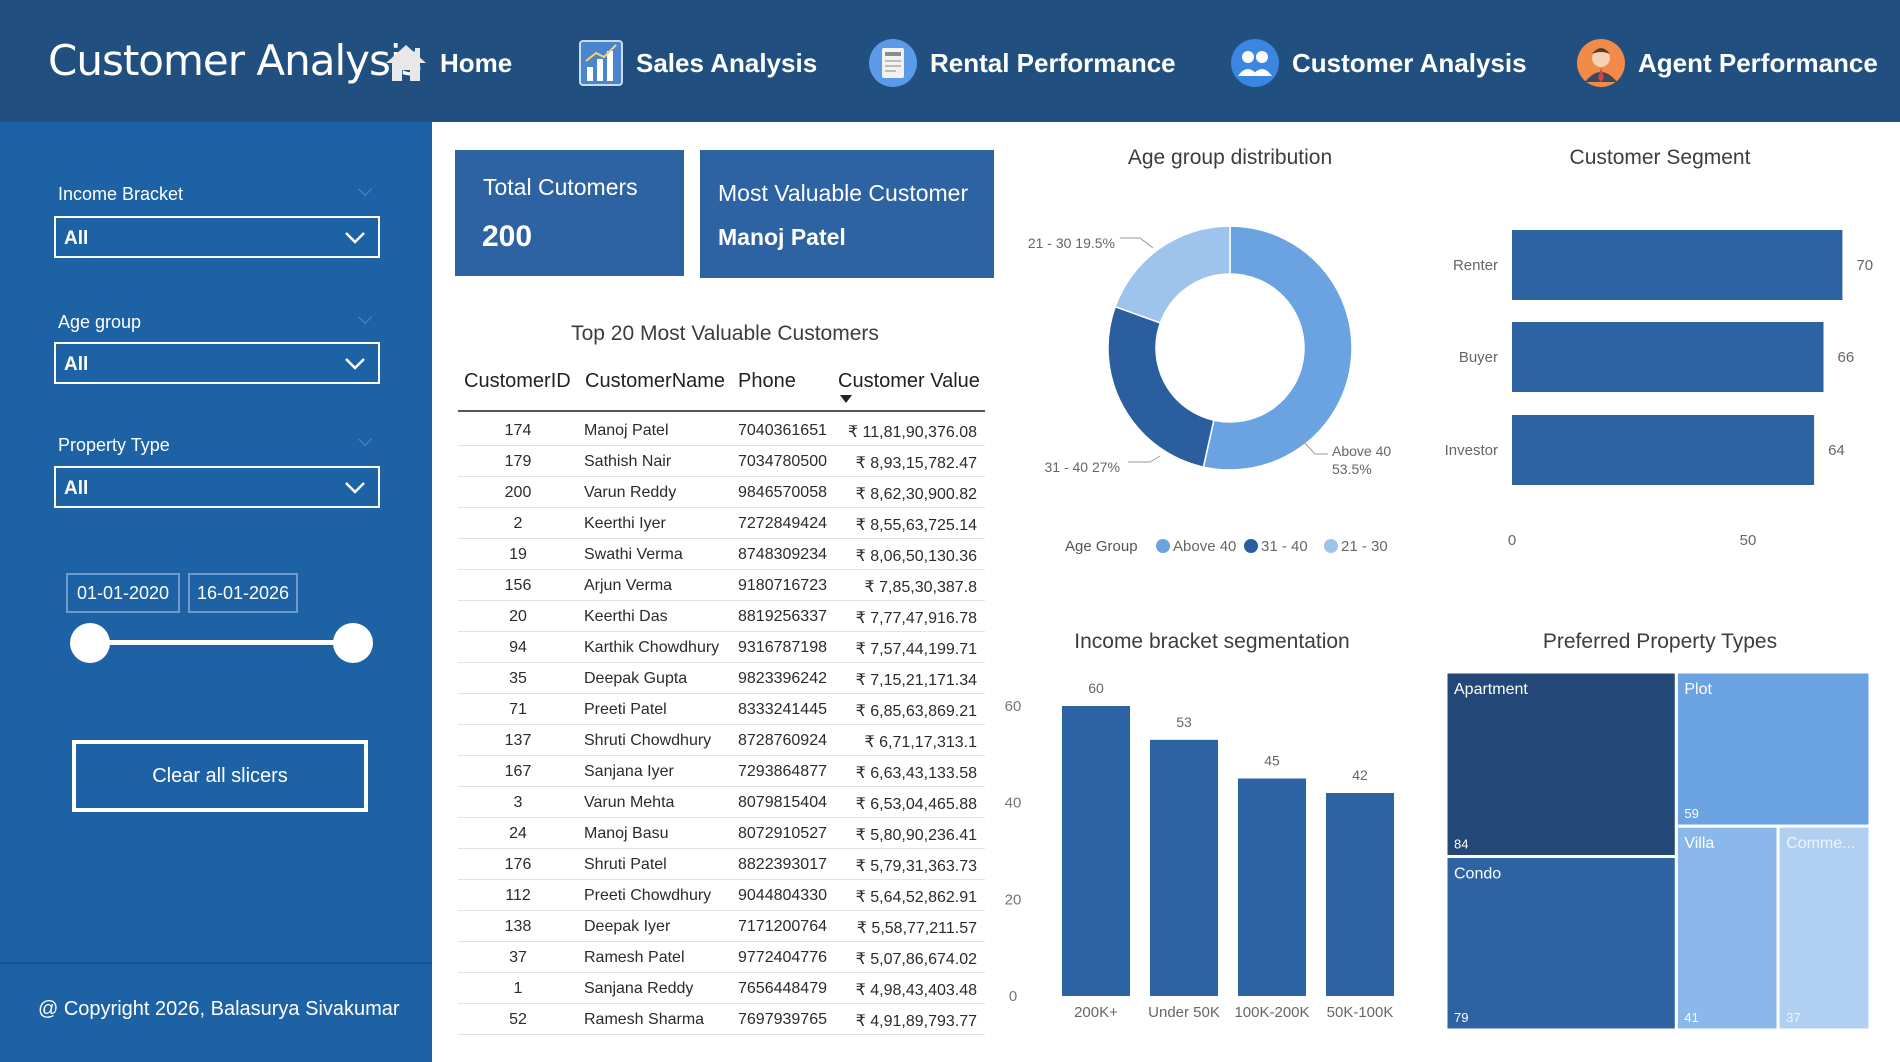  What do you see at coordinates (518, 771) in the screenshot?
I see `customer-id-cell: 167` at bounding box center [518, 771].